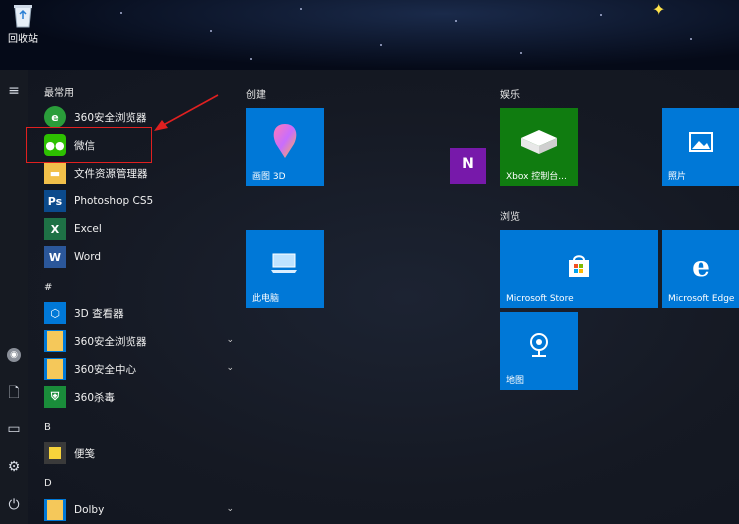 This screenshot has width=739, height=524. What do you see at coordinates (144, 453) in the screenshot?
I see `list-item-sticky-notes: 便笺` at bounding box center [144, 453].